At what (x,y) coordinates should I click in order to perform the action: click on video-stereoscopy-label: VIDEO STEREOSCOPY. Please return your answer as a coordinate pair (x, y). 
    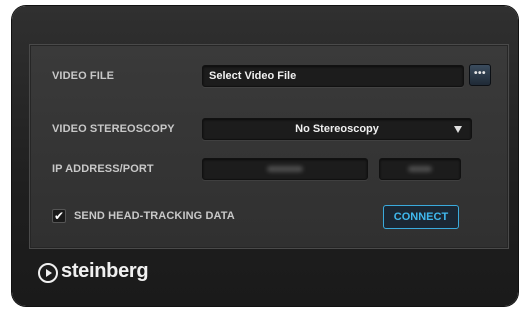
    Looking at the image, I should click on (113, 129).